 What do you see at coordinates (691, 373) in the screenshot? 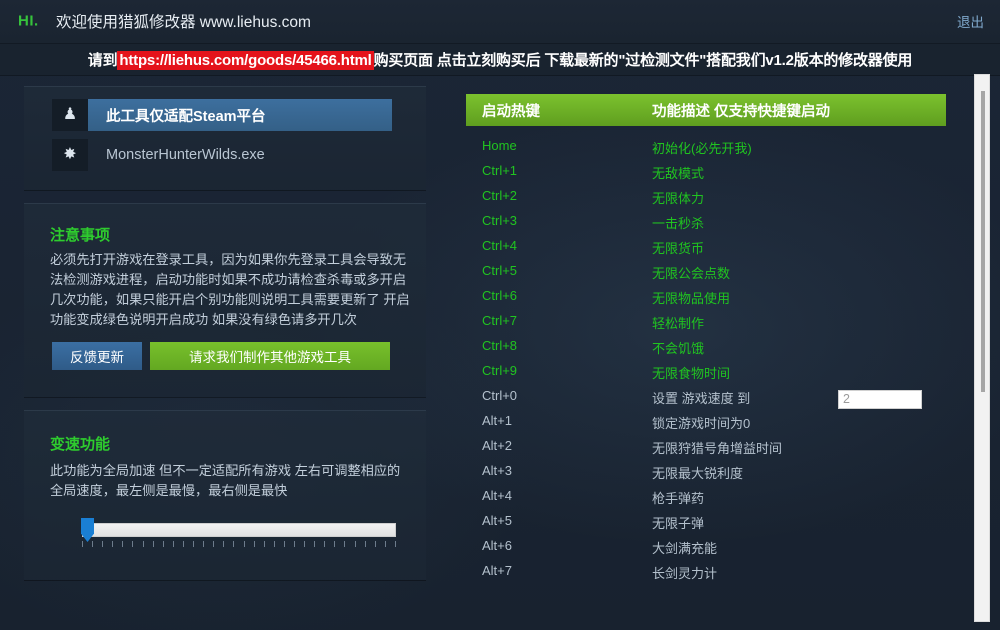
I see `hotkey-description: 无限食物时间` at bounding box center [691, 373].